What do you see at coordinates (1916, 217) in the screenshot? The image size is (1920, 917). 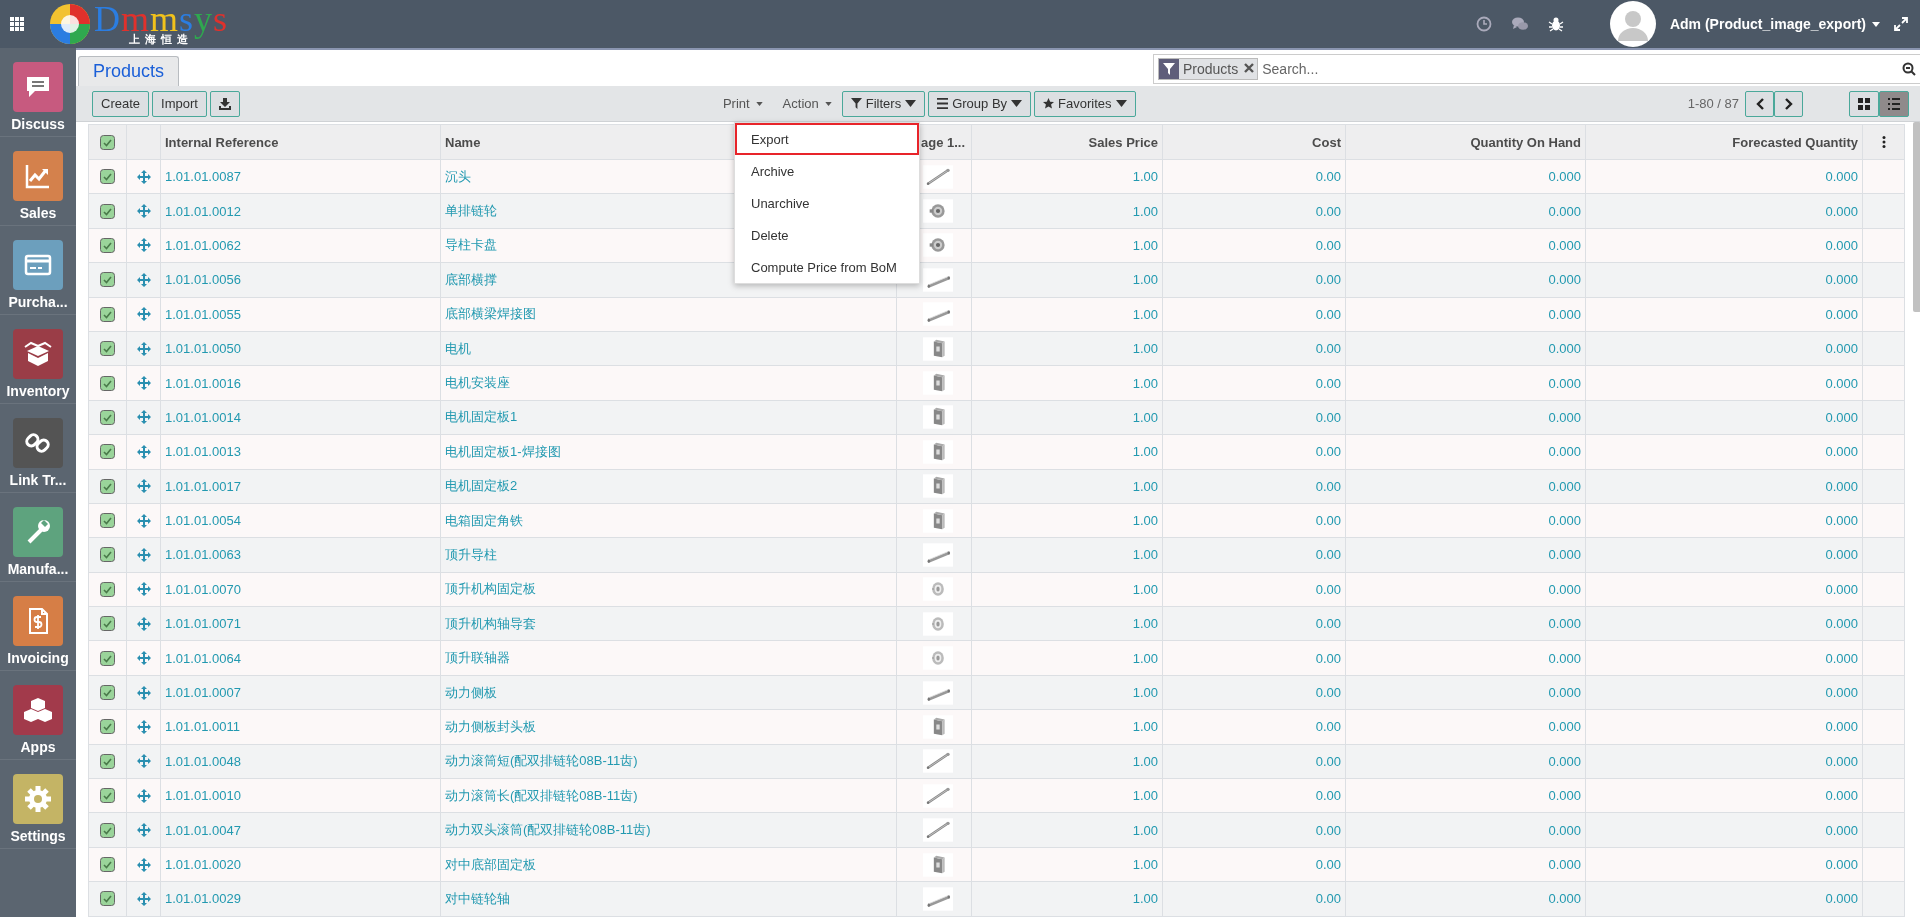 I see `scrollbar` at bounding box center [1916, 217].